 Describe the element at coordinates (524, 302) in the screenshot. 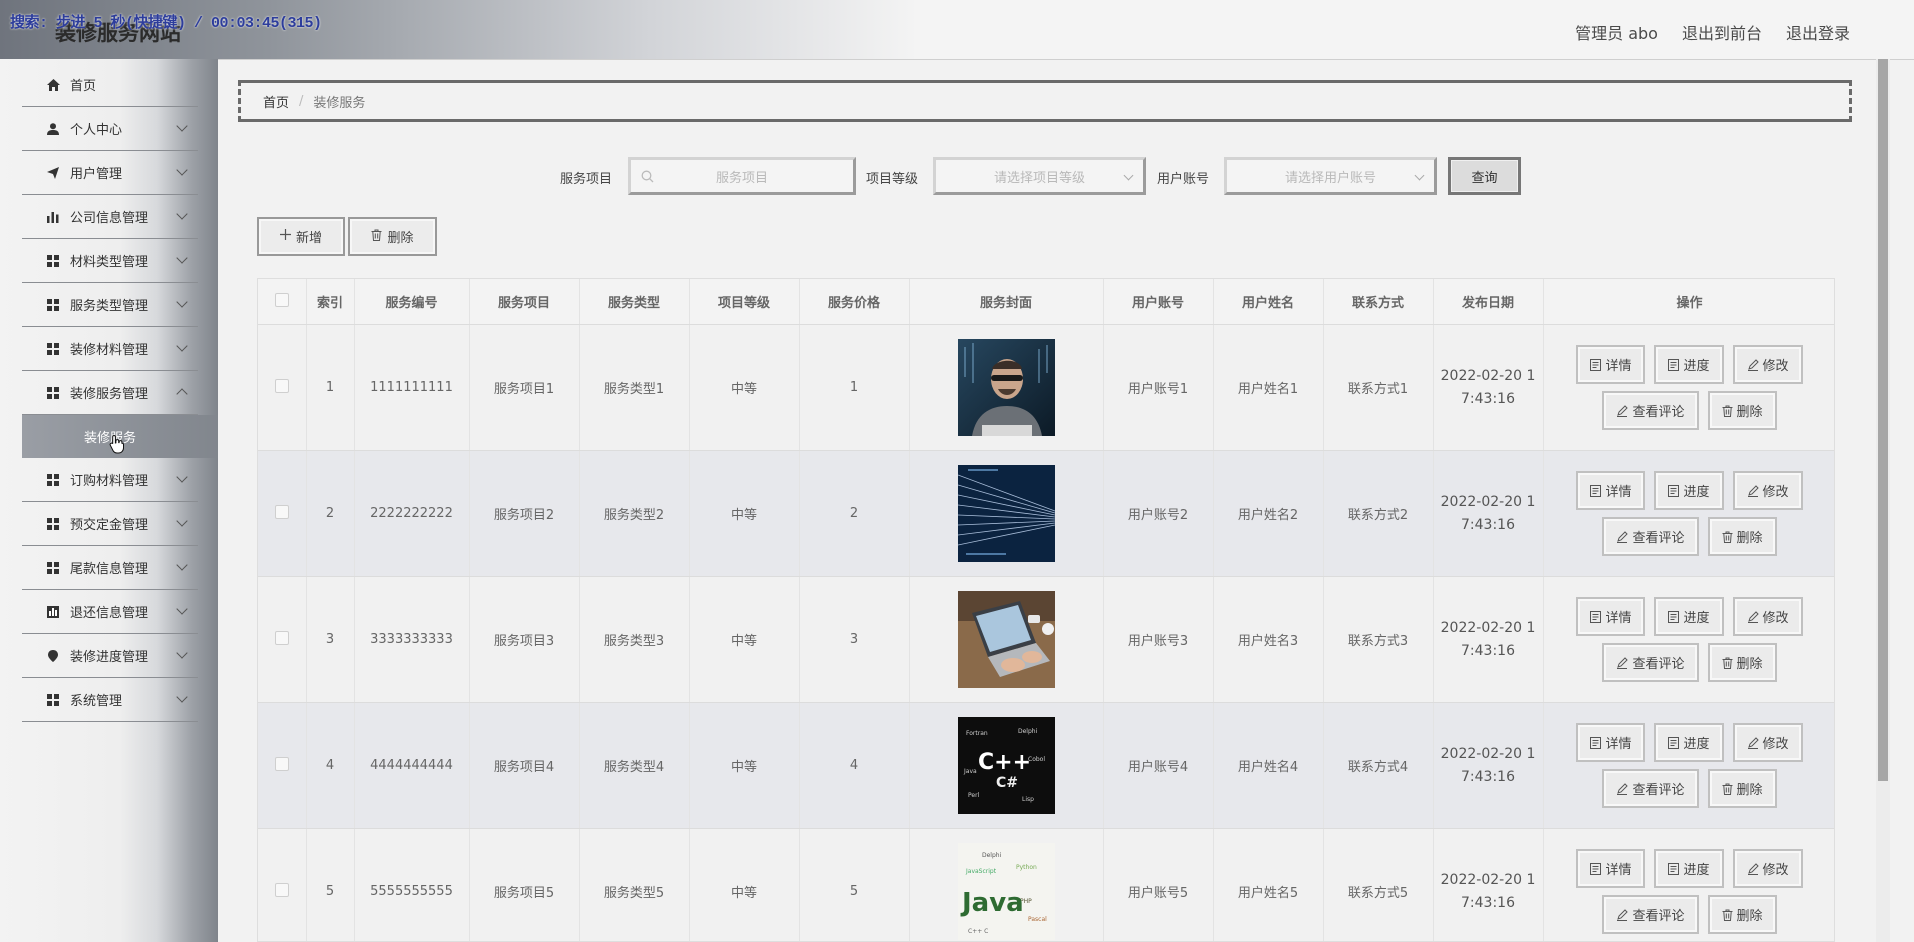

I see `column-header: 服务项目` at that location.